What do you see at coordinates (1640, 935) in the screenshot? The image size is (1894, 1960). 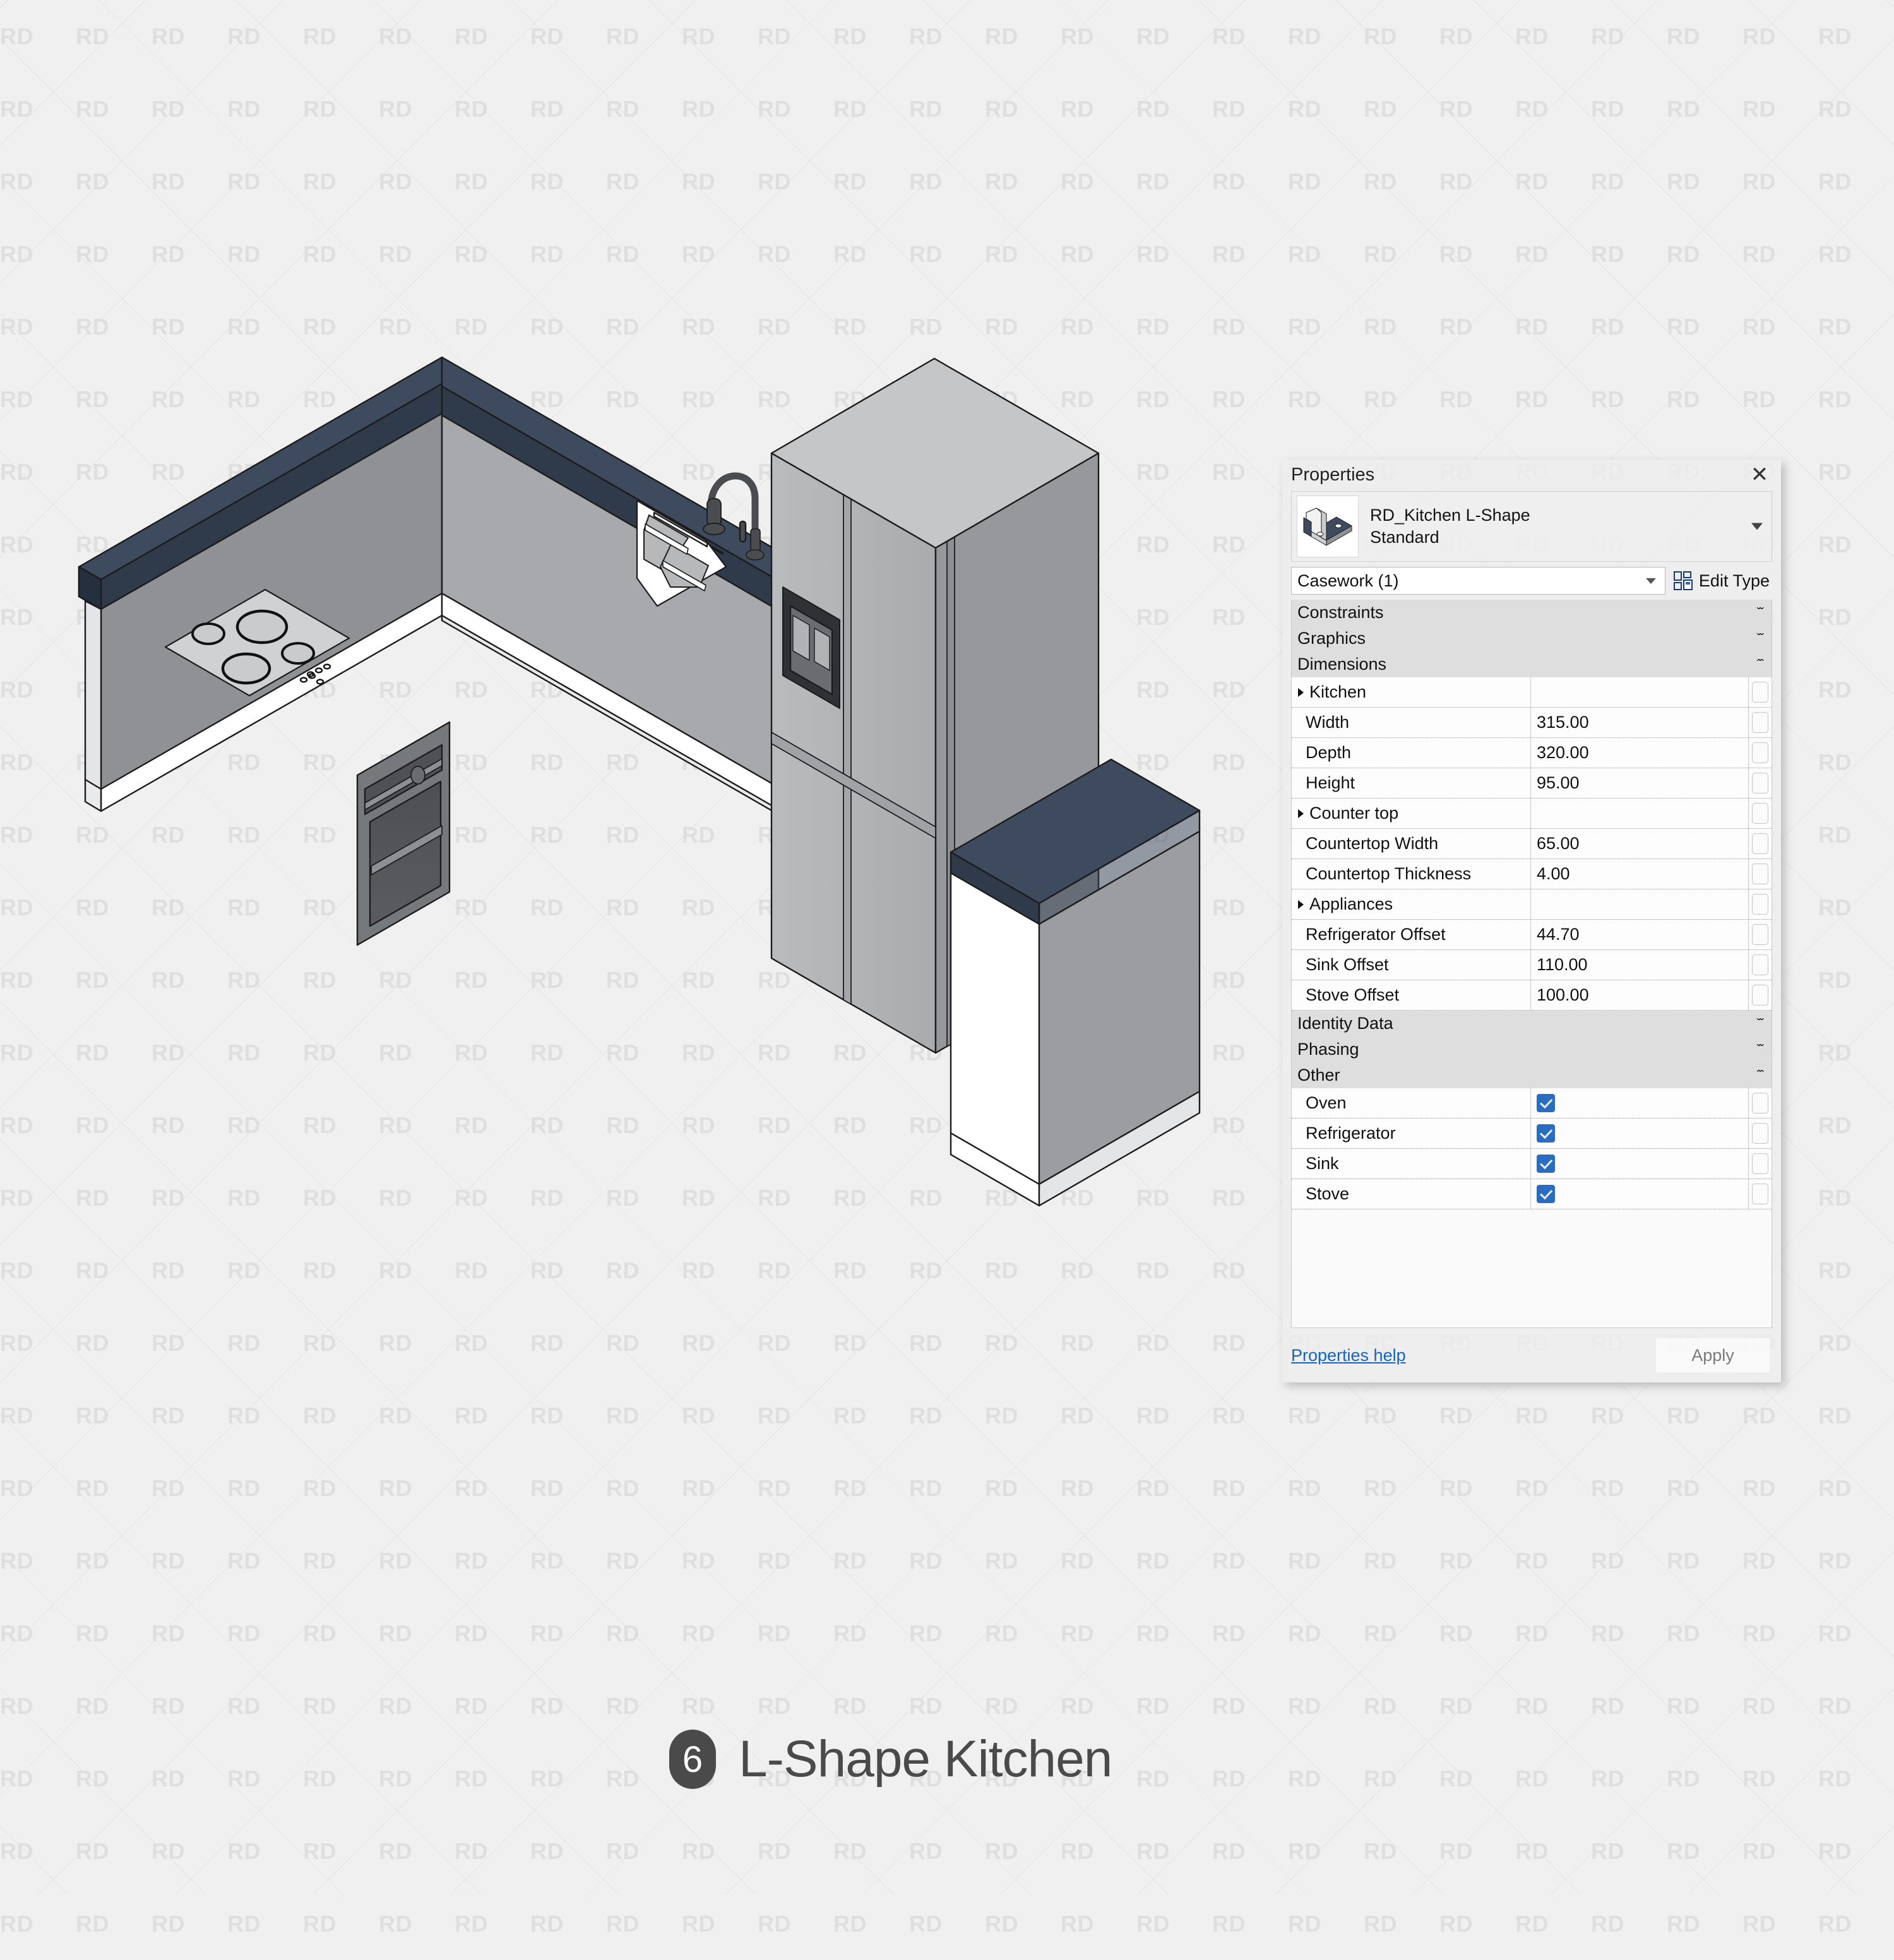 I see `property-value: 44.70` at bounding box center [1640, 935].